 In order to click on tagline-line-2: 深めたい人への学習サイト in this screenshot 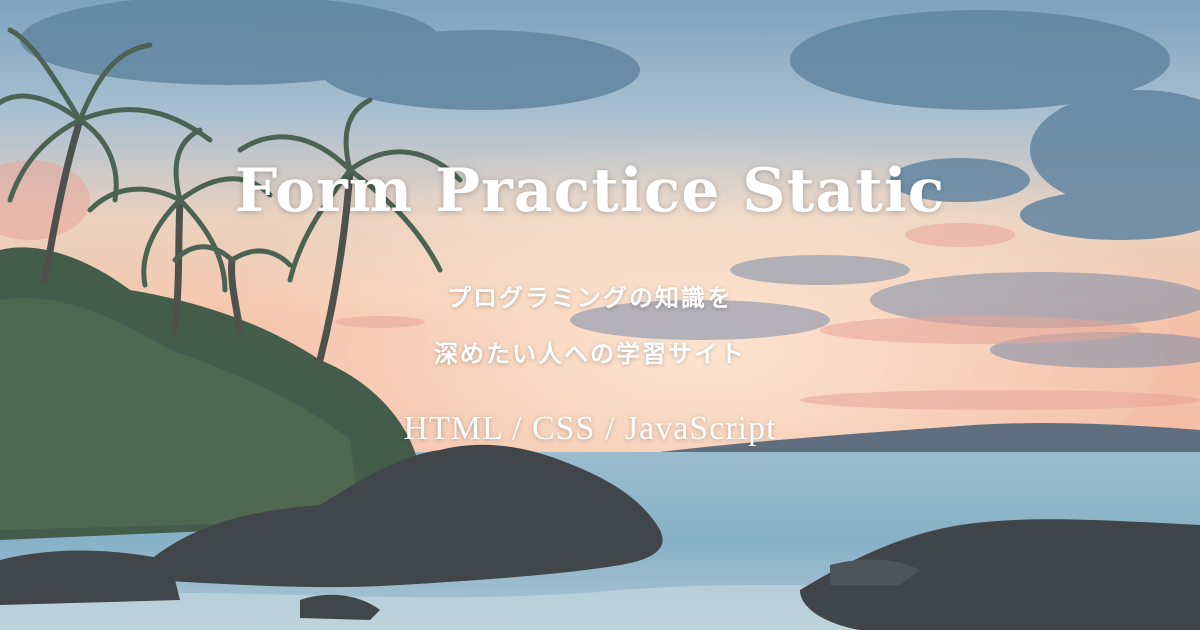, I will do `click(590, 354)`.